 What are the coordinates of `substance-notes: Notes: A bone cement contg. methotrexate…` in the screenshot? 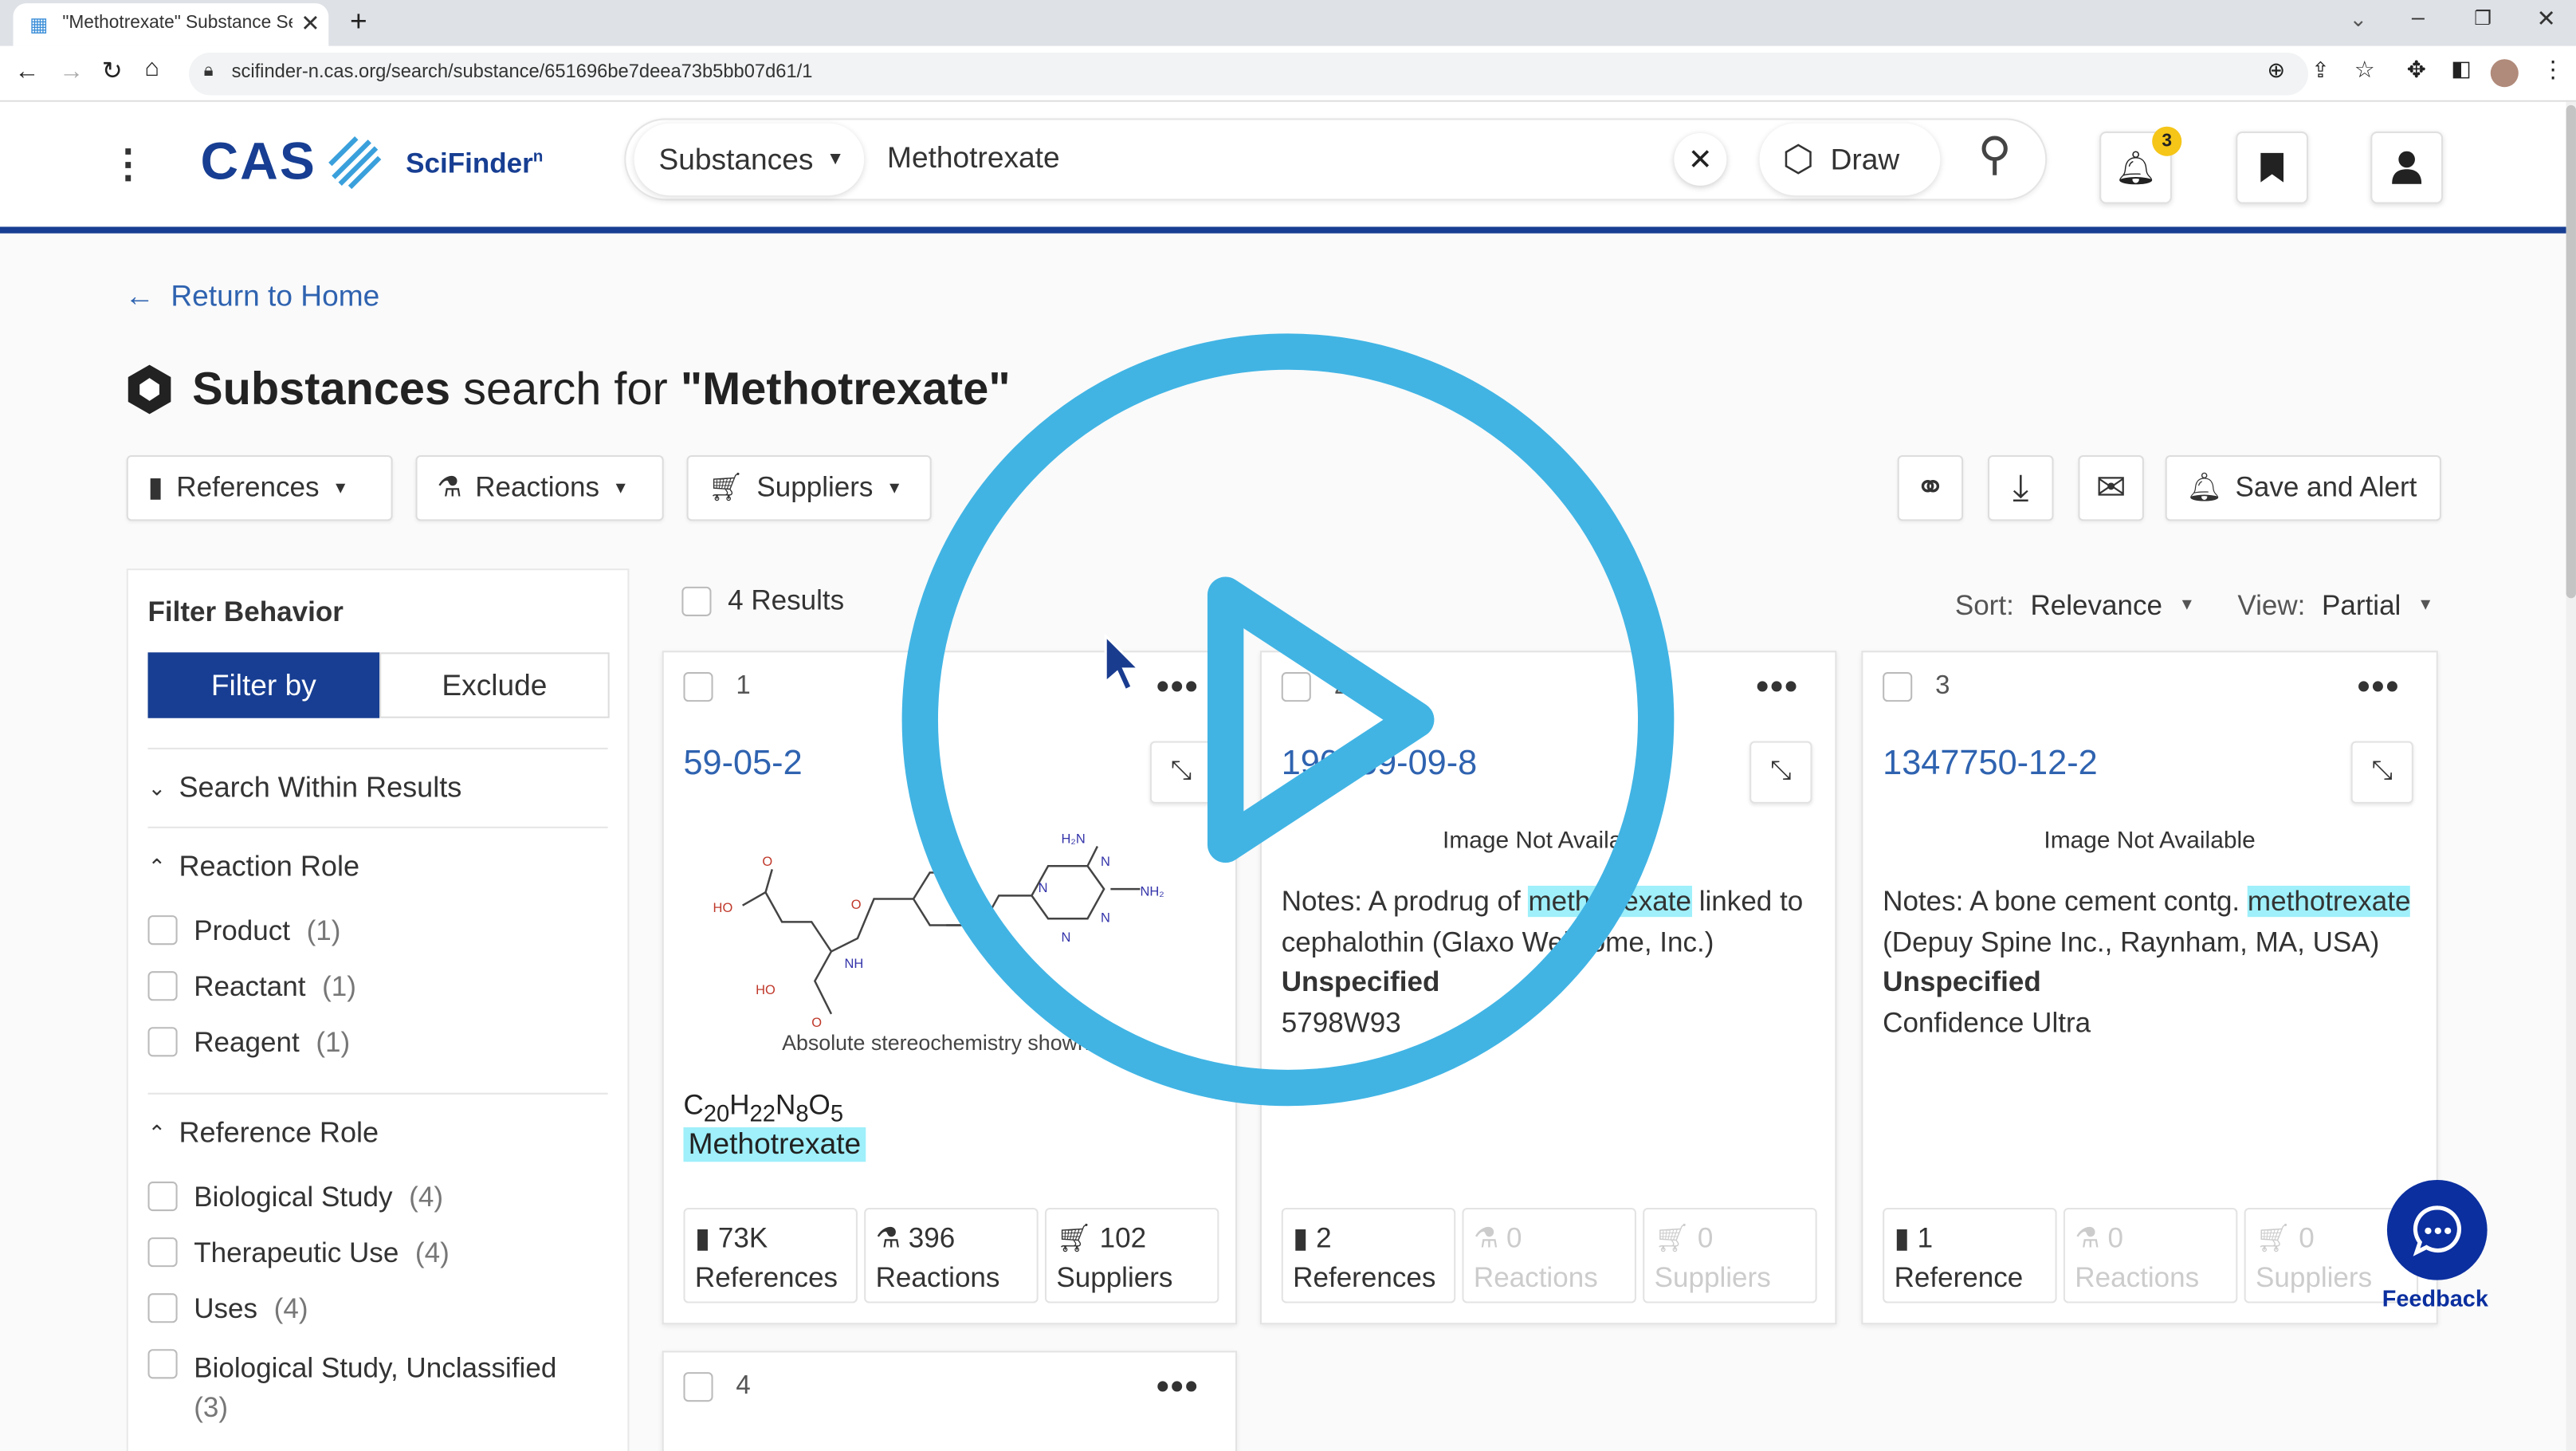 It's located at (2147, 961).